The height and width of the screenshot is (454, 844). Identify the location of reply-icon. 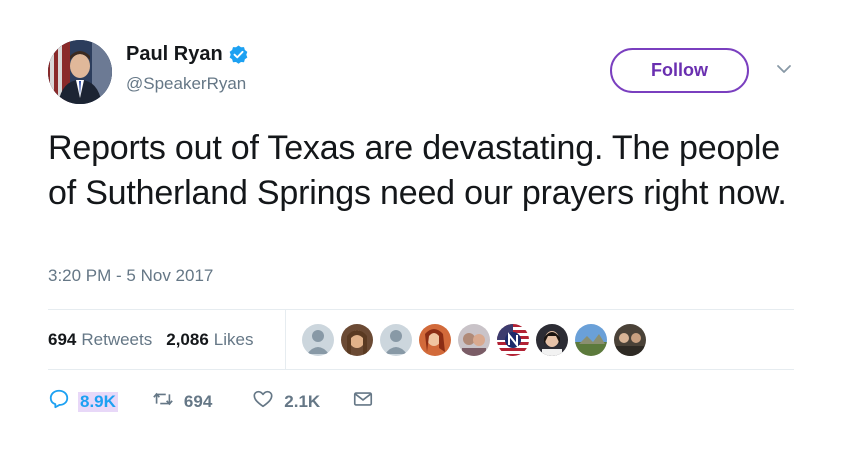
(59, 401).